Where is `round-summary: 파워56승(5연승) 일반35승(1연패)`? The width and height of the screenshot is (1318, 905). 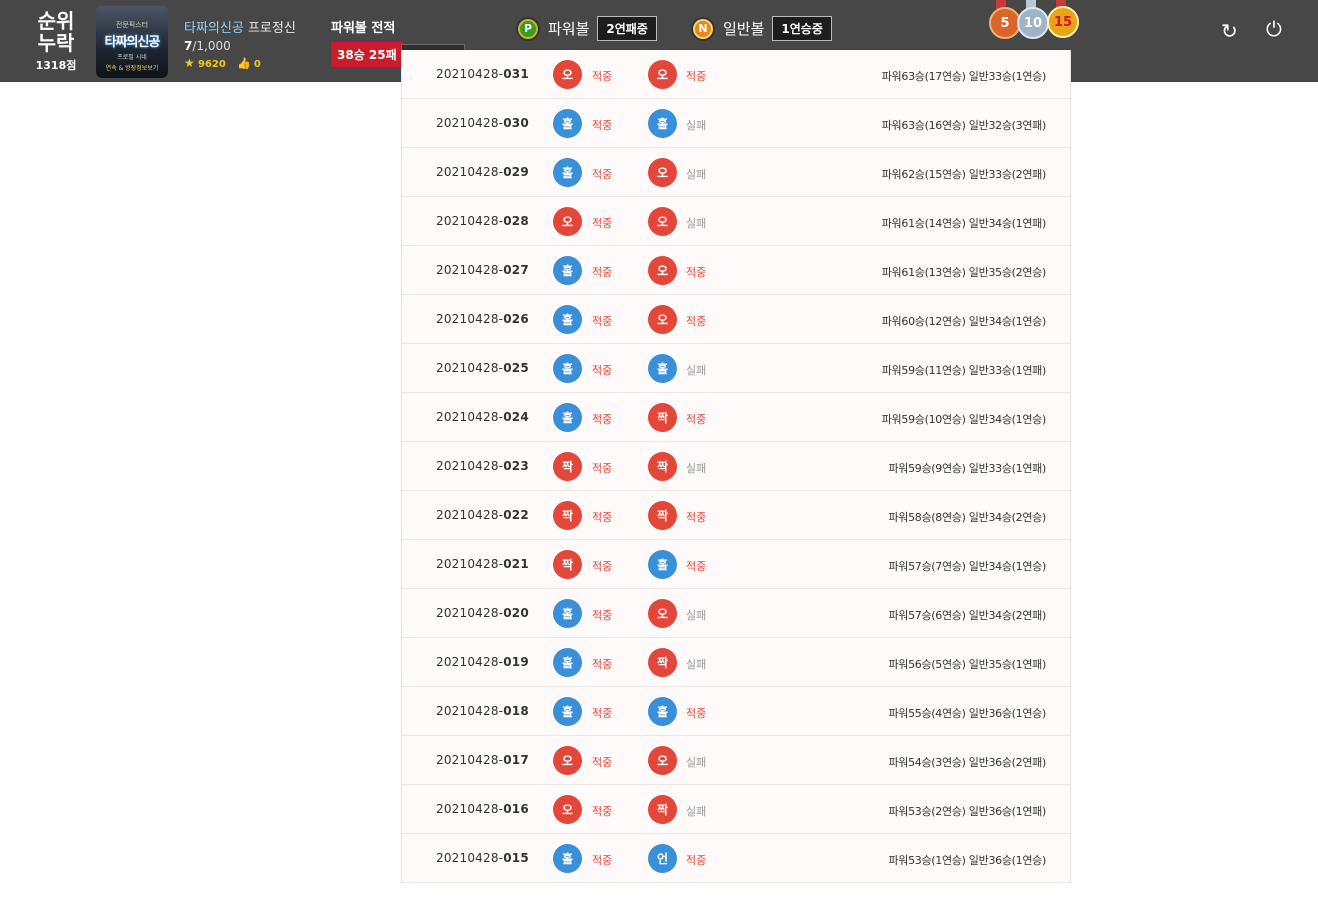 round-summary: 파워56승(5연승) 일반35승(1연패) is located at coordinates (967, 664).